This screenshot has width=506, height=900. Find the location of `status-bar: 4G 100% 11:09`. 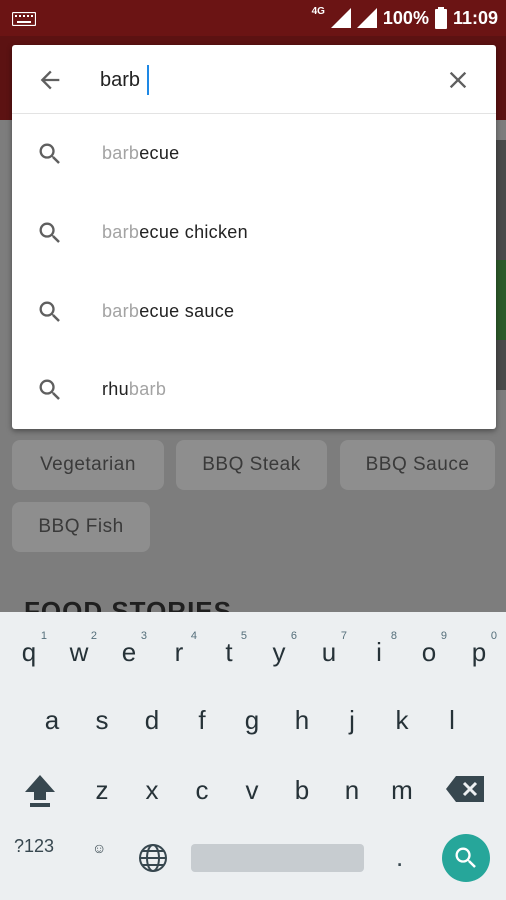

status-bar: 4G 100% 11:09 is located at coordinates (253, 18).